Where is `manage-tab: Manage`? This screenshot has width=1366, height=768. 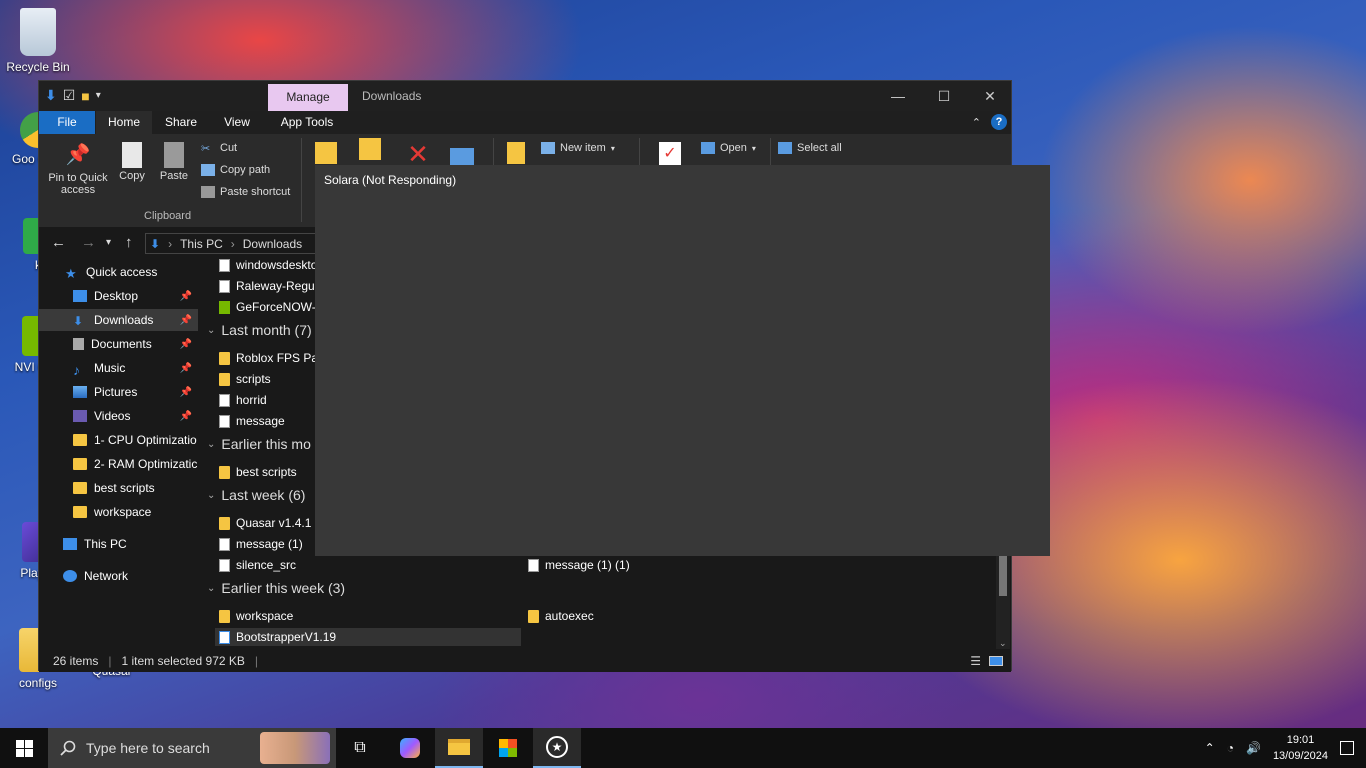 manage-tab: Manage is located at coordinates (308, 97).